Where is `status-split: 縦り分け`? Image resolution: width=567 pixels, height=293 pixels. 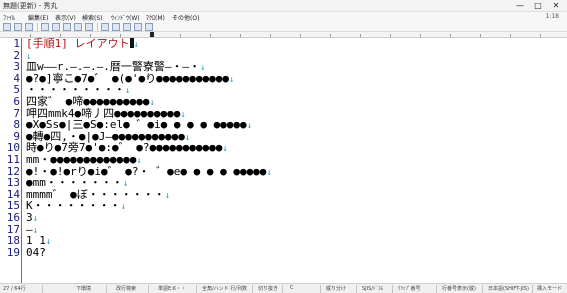 status-split: 縦り分け is located at coordinates (336, 288).